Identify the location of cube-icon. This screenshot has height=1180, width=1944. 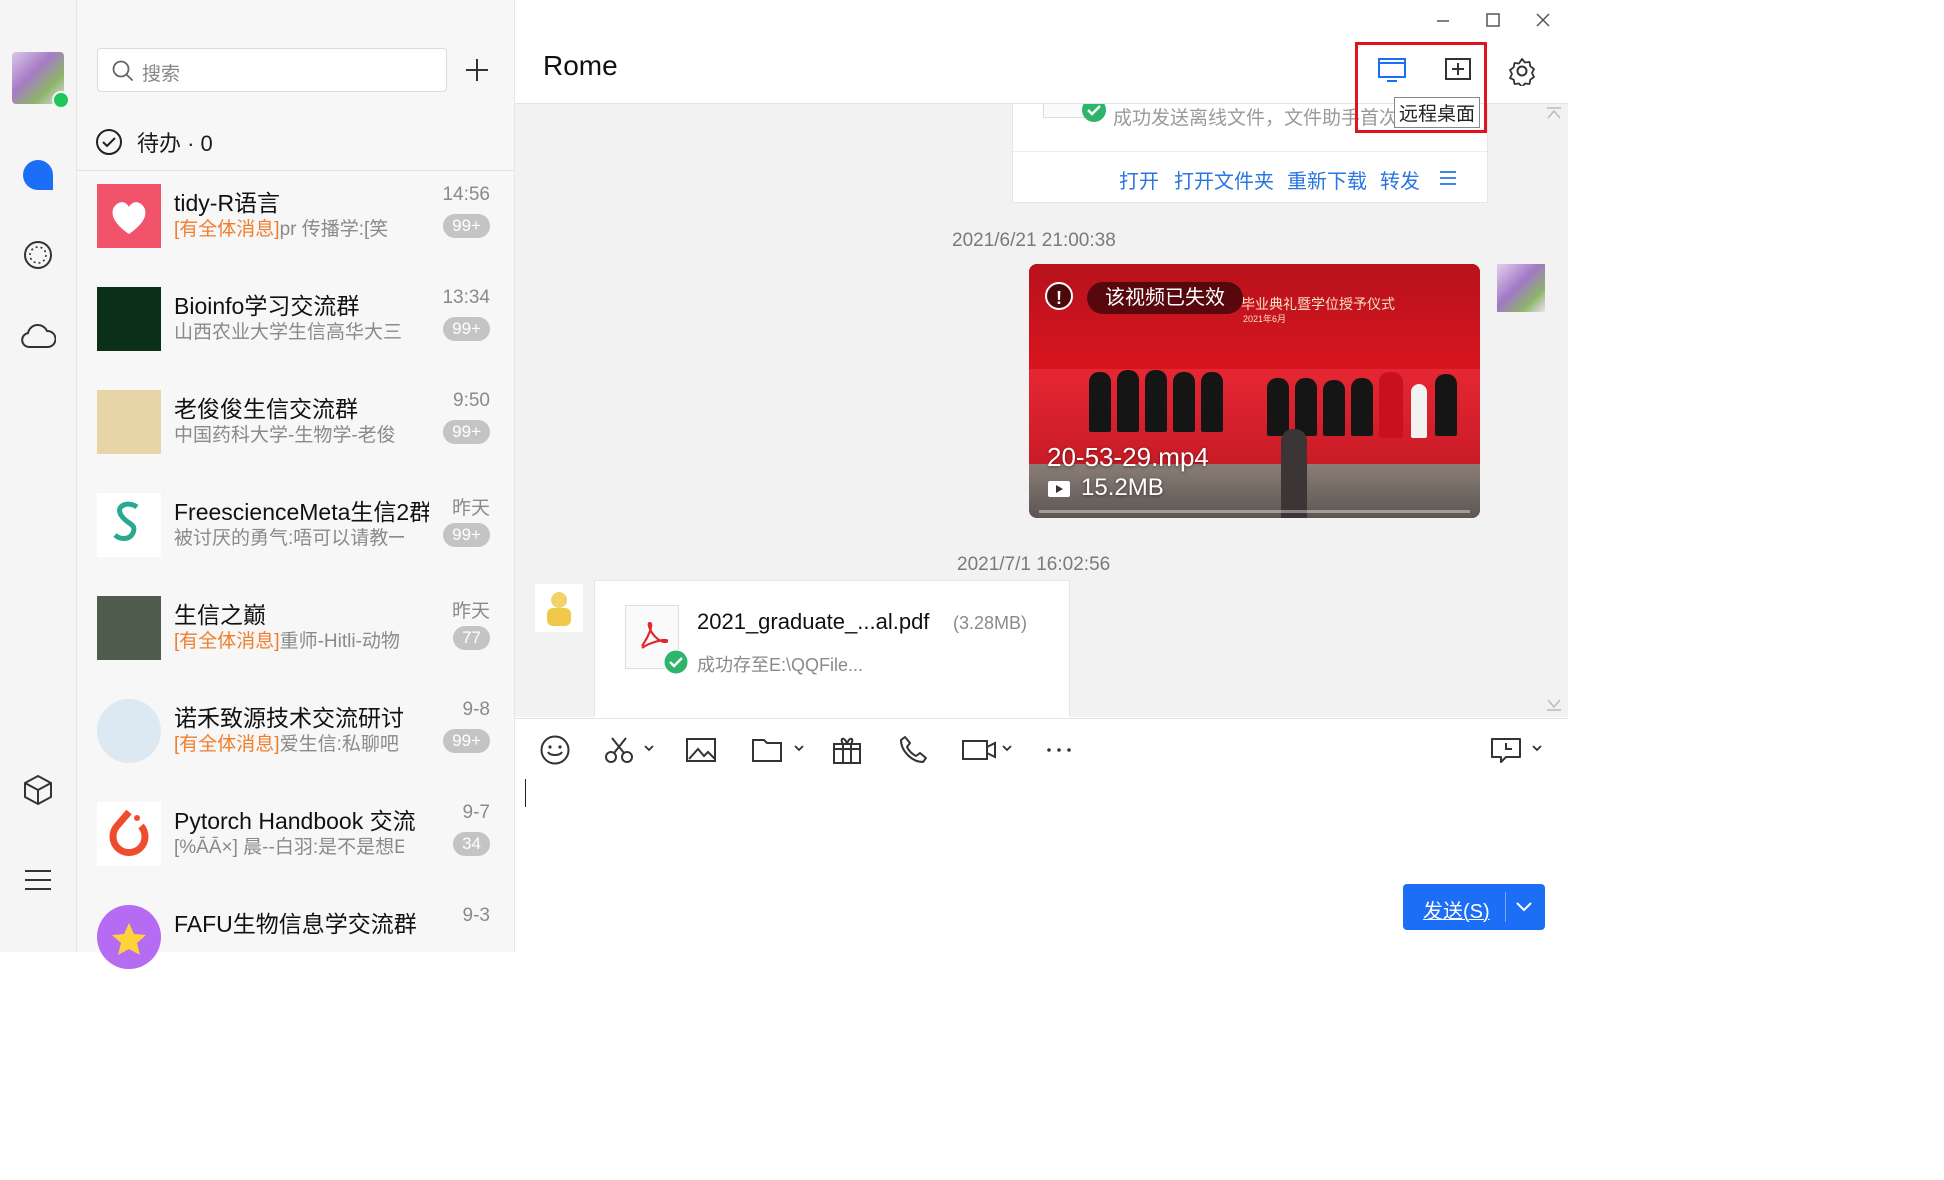
(38, 790).